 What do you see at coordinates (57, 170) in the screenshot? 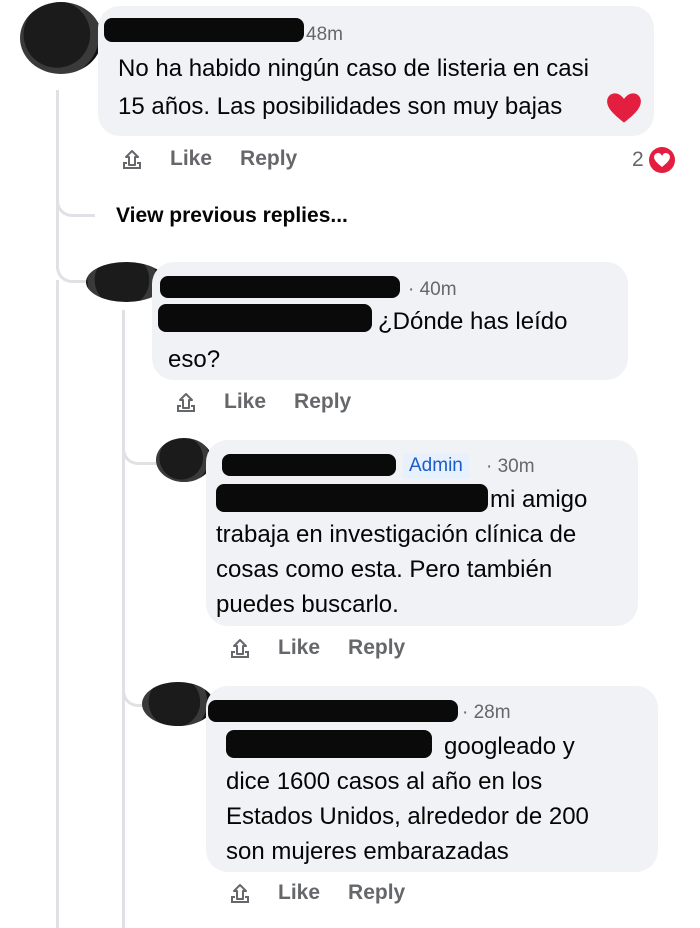
I see `thread-line-main` at bounding box center [57, 170].